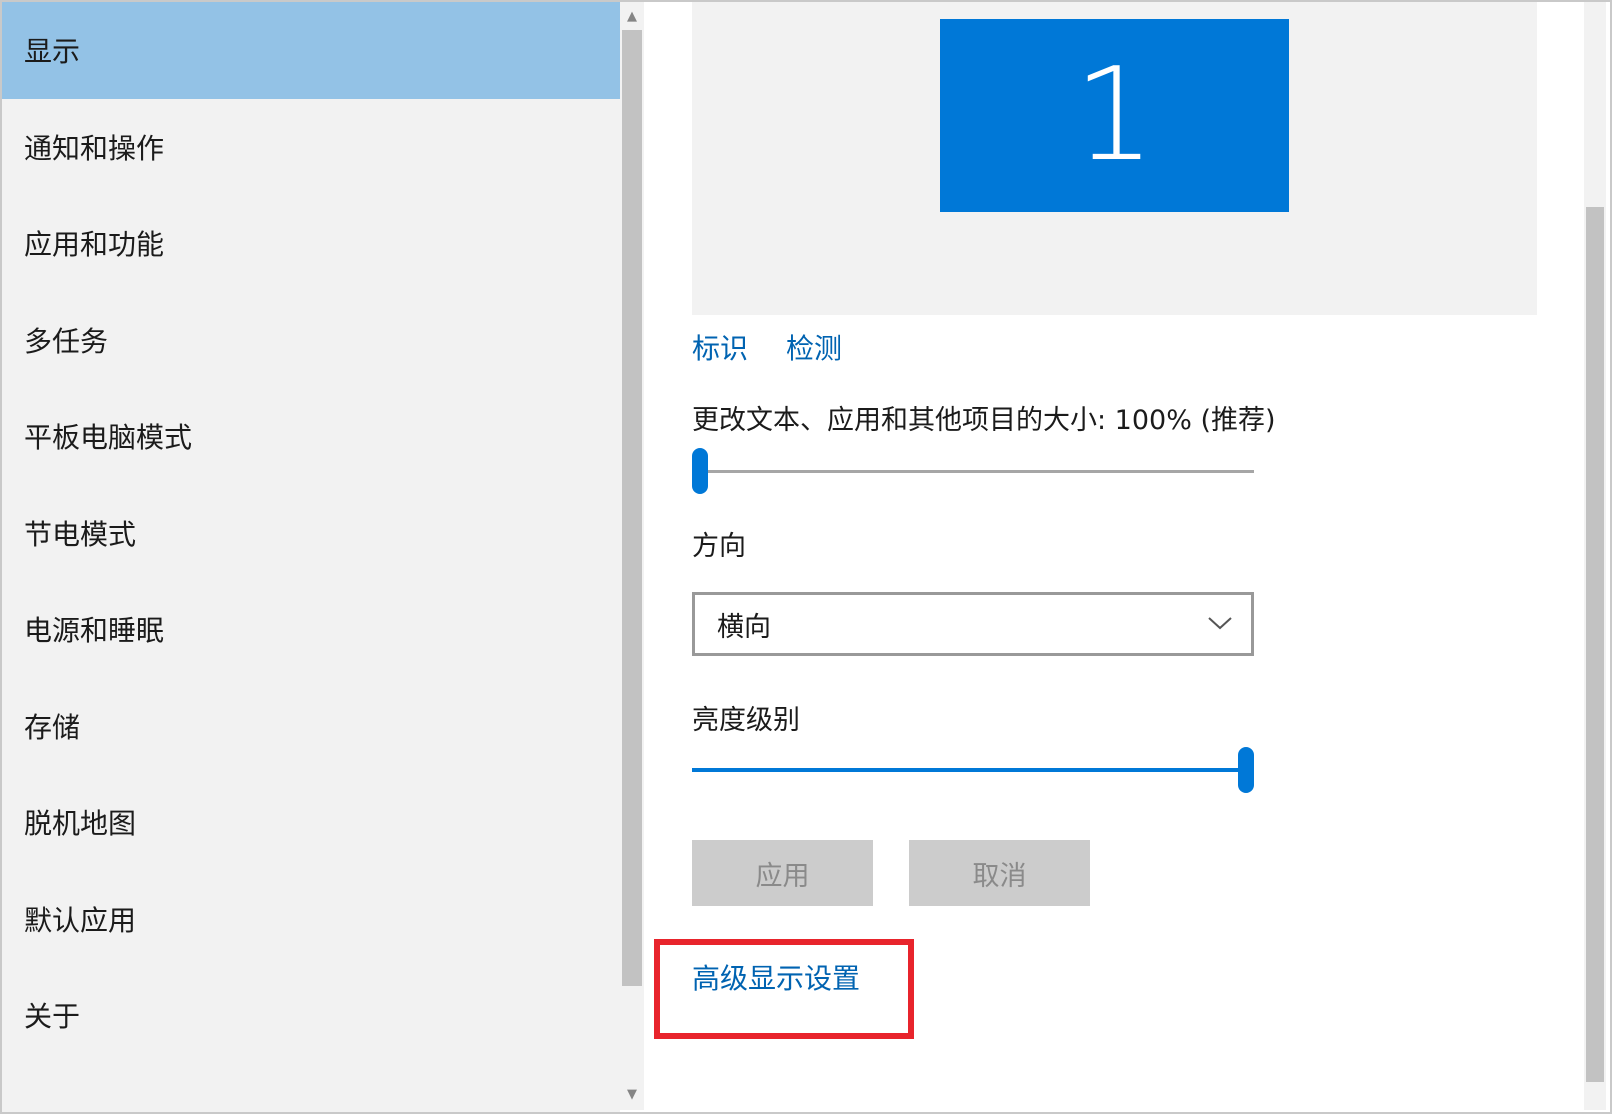  What do you see at coordinates (700, 471) in the screenshot?
I see `scale-slider-thumb` at bounding box center [700, 471].